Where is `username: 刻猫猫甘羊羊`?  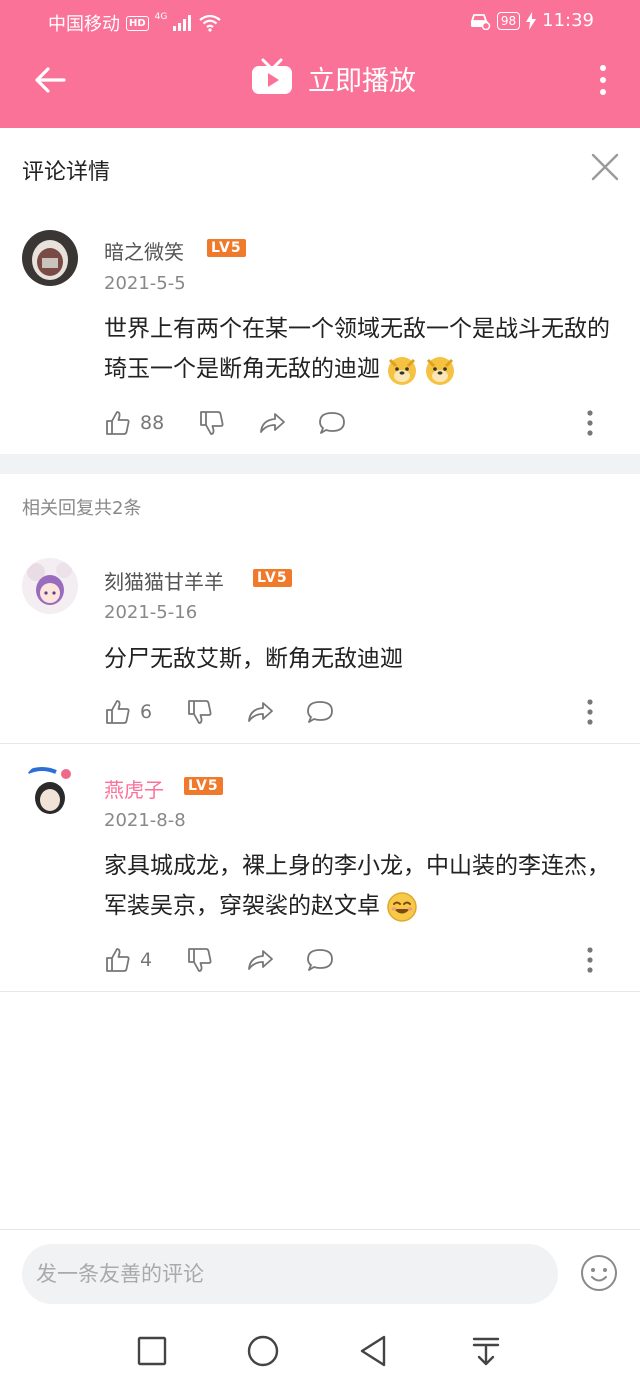 username: 刻猫猫甘羊羊 is located at coordinates (164, 580).